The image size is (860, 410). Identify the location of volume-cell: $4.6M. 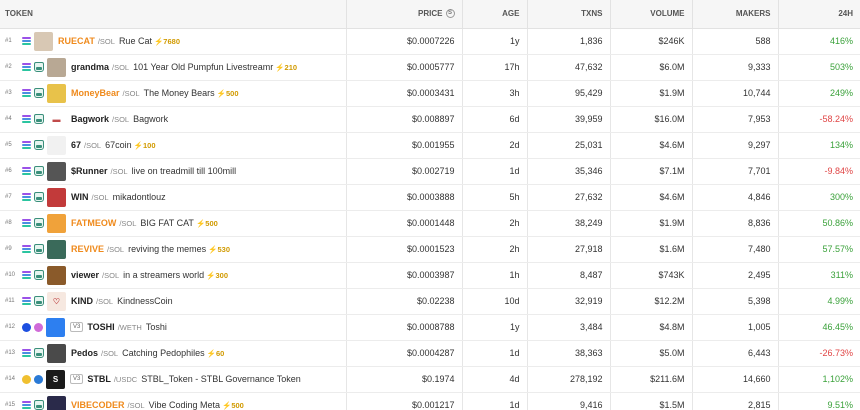
(651, 197).